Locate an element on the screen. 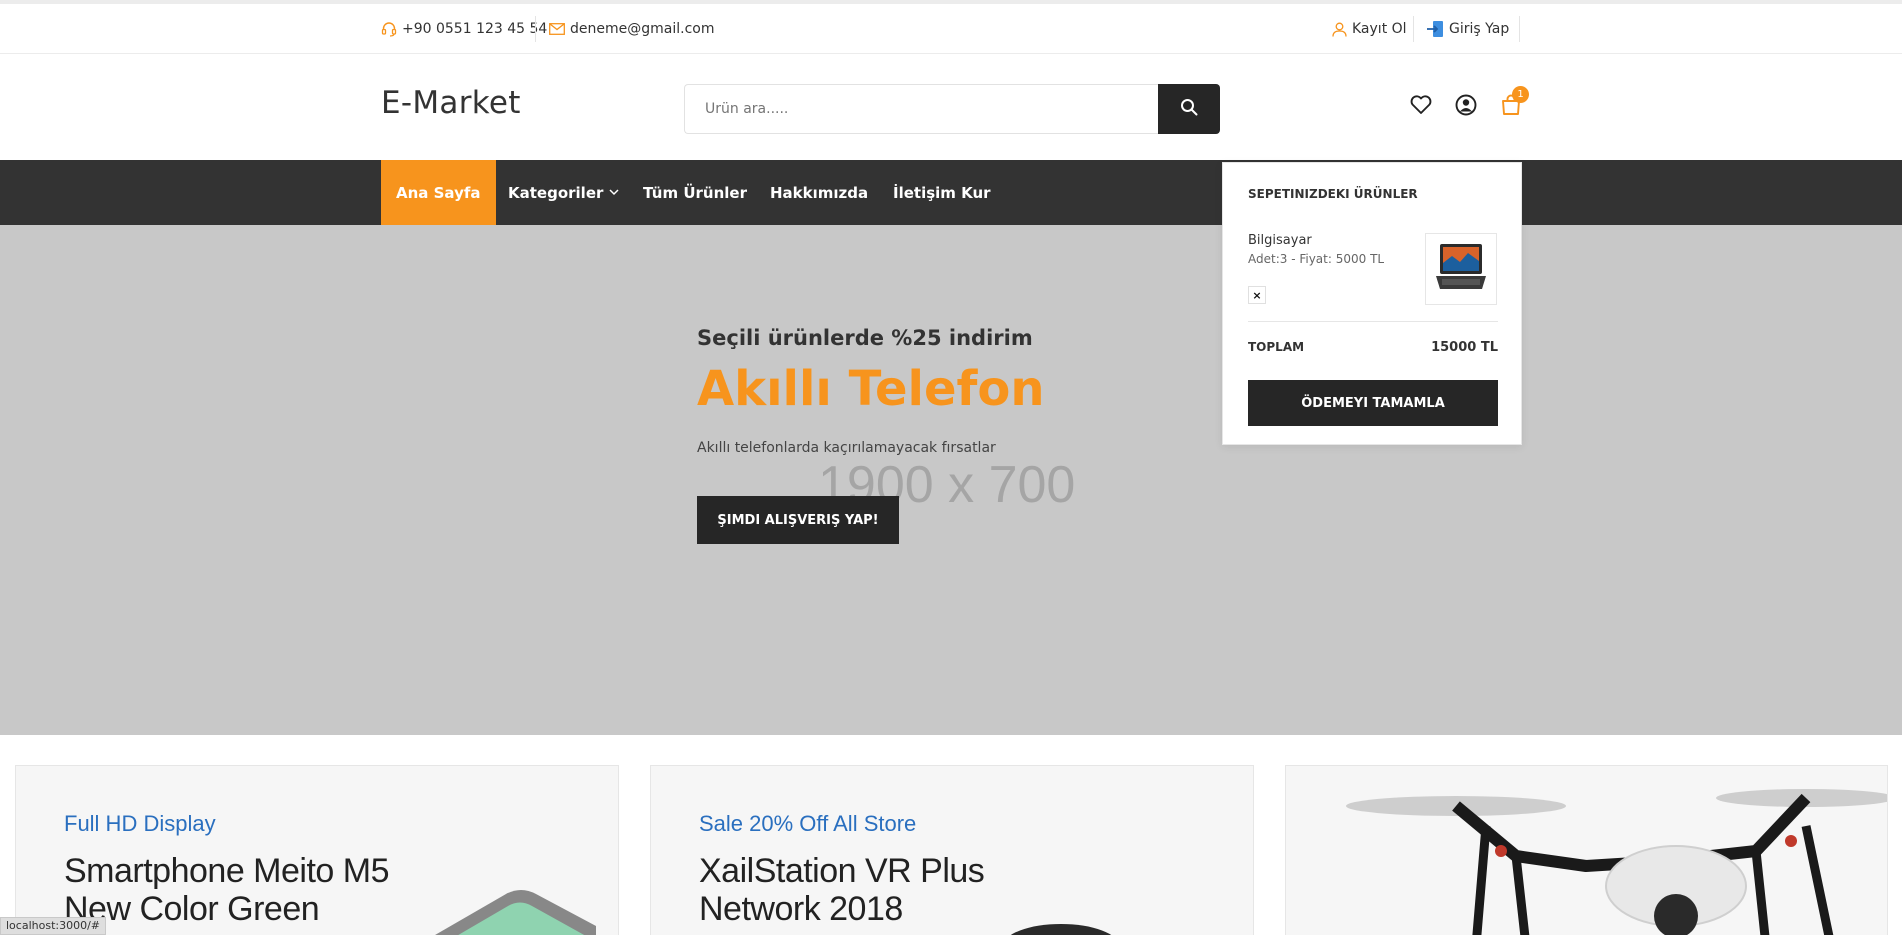 This screenshot has width=1902, height=935. search-icon is located at coordinates (1189, 109).